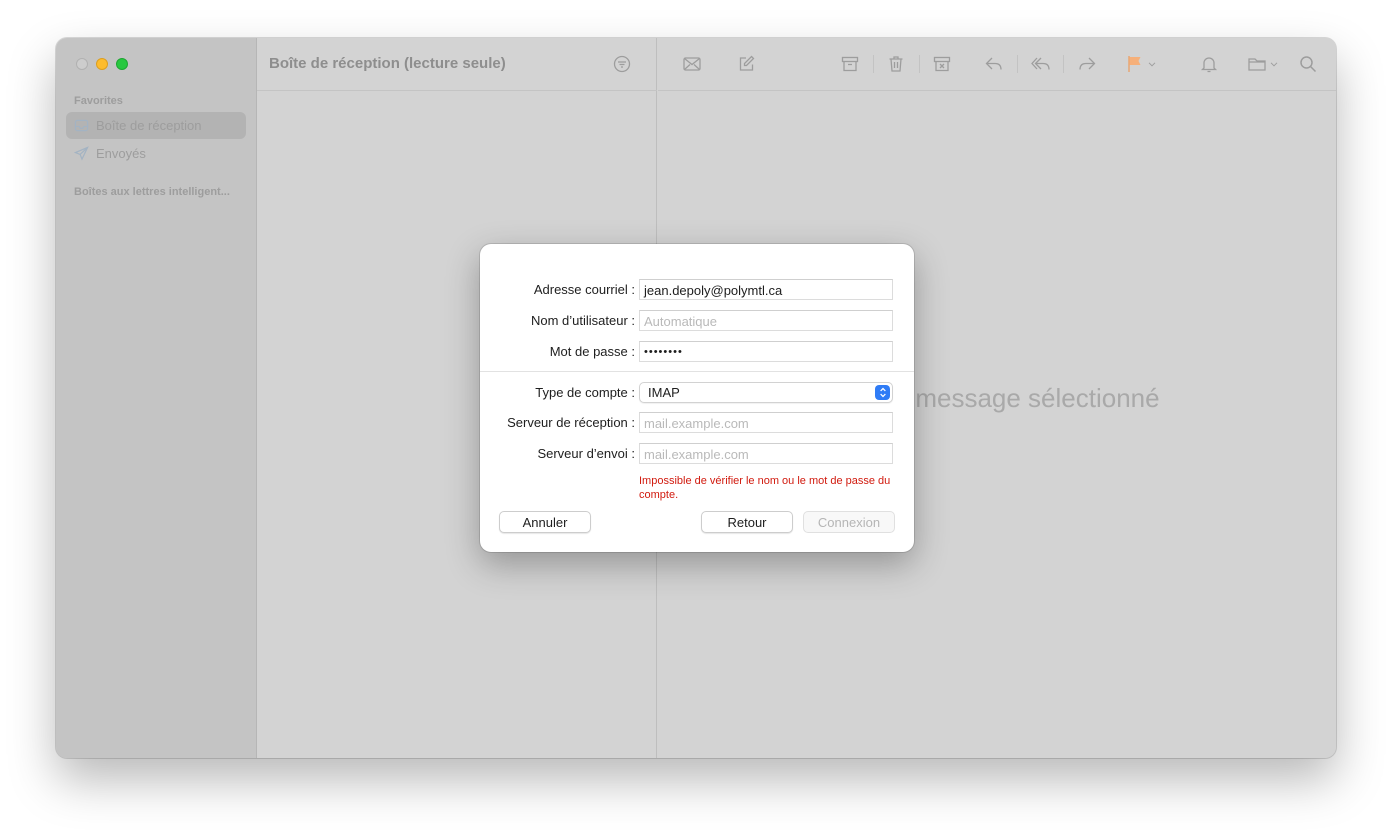  I want to click on forward-button, so click(1087, 64).